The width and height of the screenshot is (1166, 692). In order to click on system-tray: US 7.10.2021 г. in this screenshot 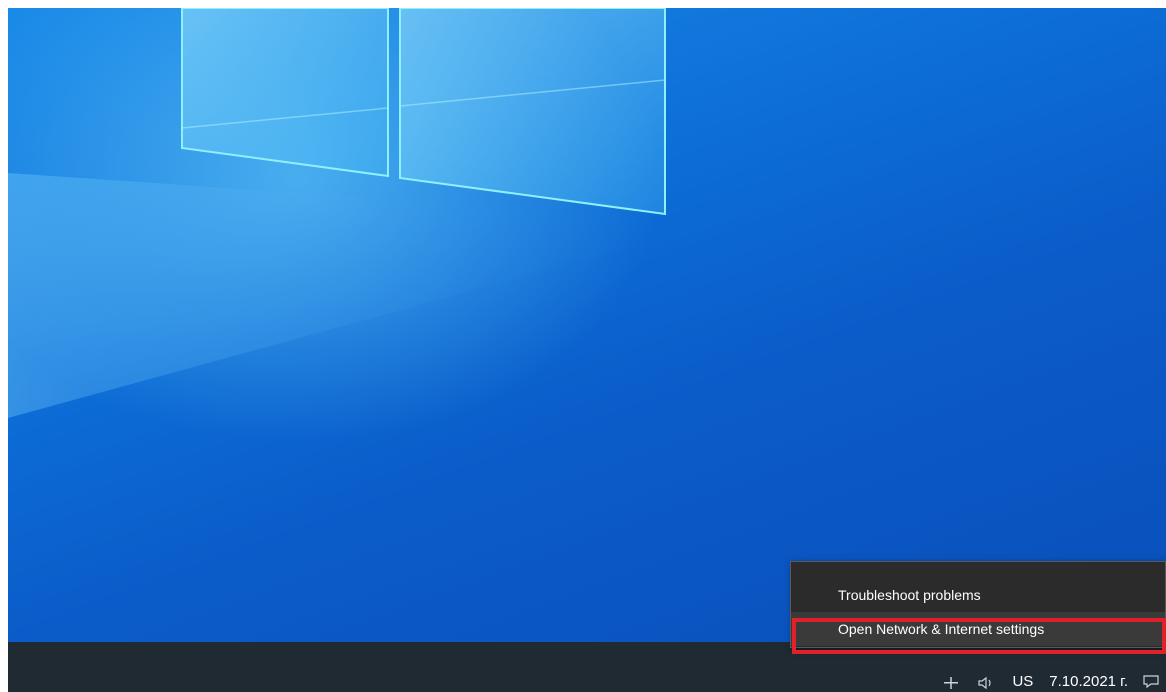, I will do `click(1053, 667)`.